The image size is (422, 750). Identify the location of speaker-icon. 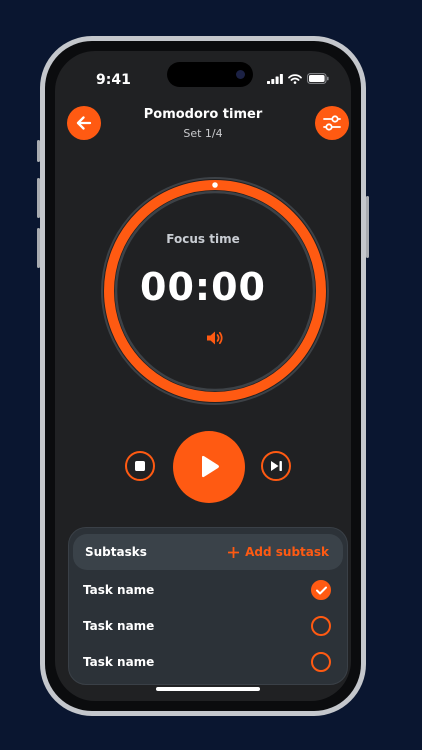
(215, 338).